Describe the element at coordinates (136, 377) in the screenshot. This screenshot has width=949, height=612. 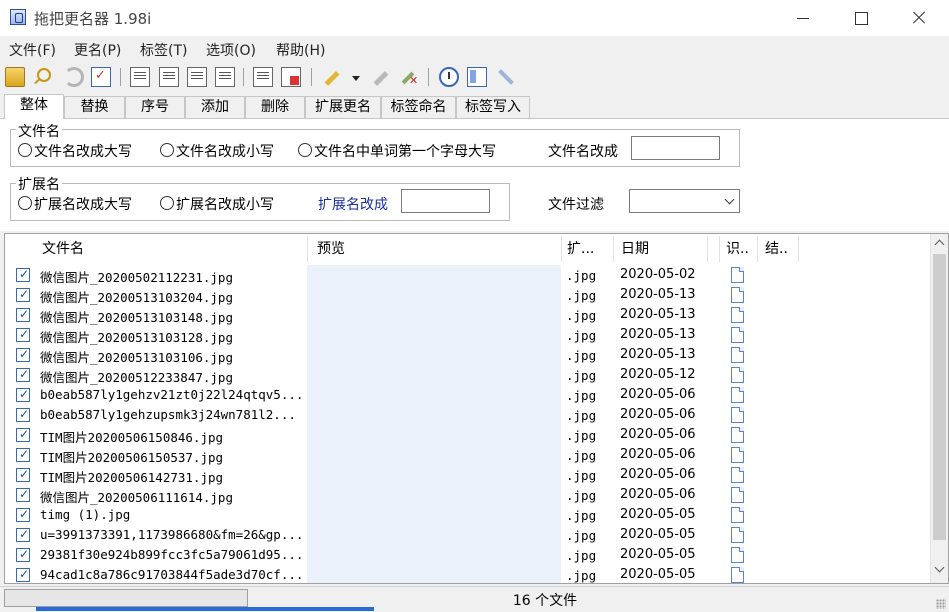
I see `file-name: 微信图片_20200512233847.jpg` at that location.